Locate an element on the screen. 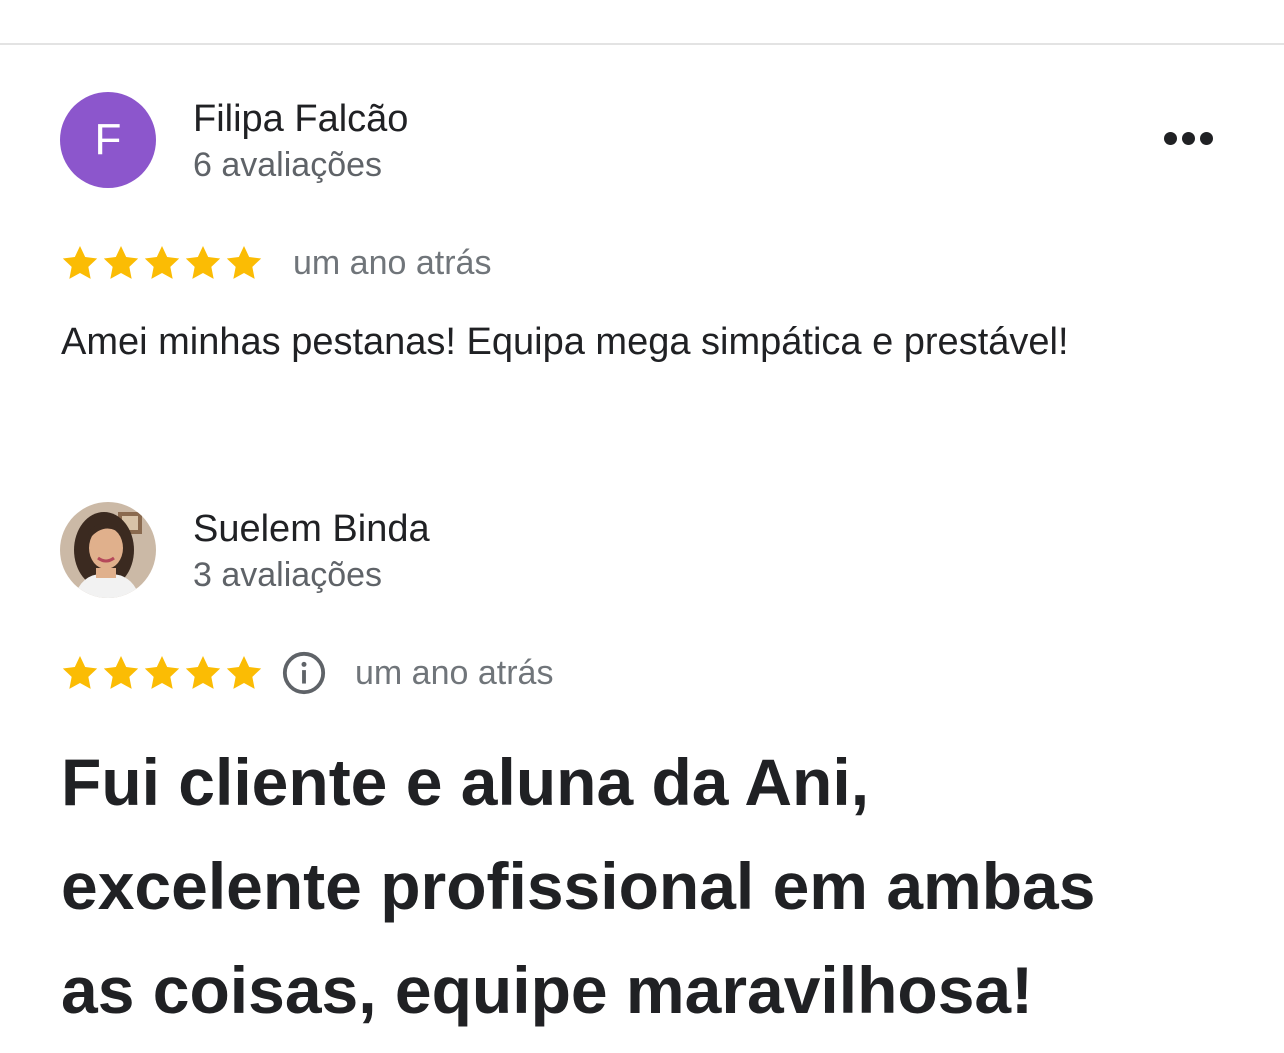  avatar-photo is located at coordinates (108, 550).